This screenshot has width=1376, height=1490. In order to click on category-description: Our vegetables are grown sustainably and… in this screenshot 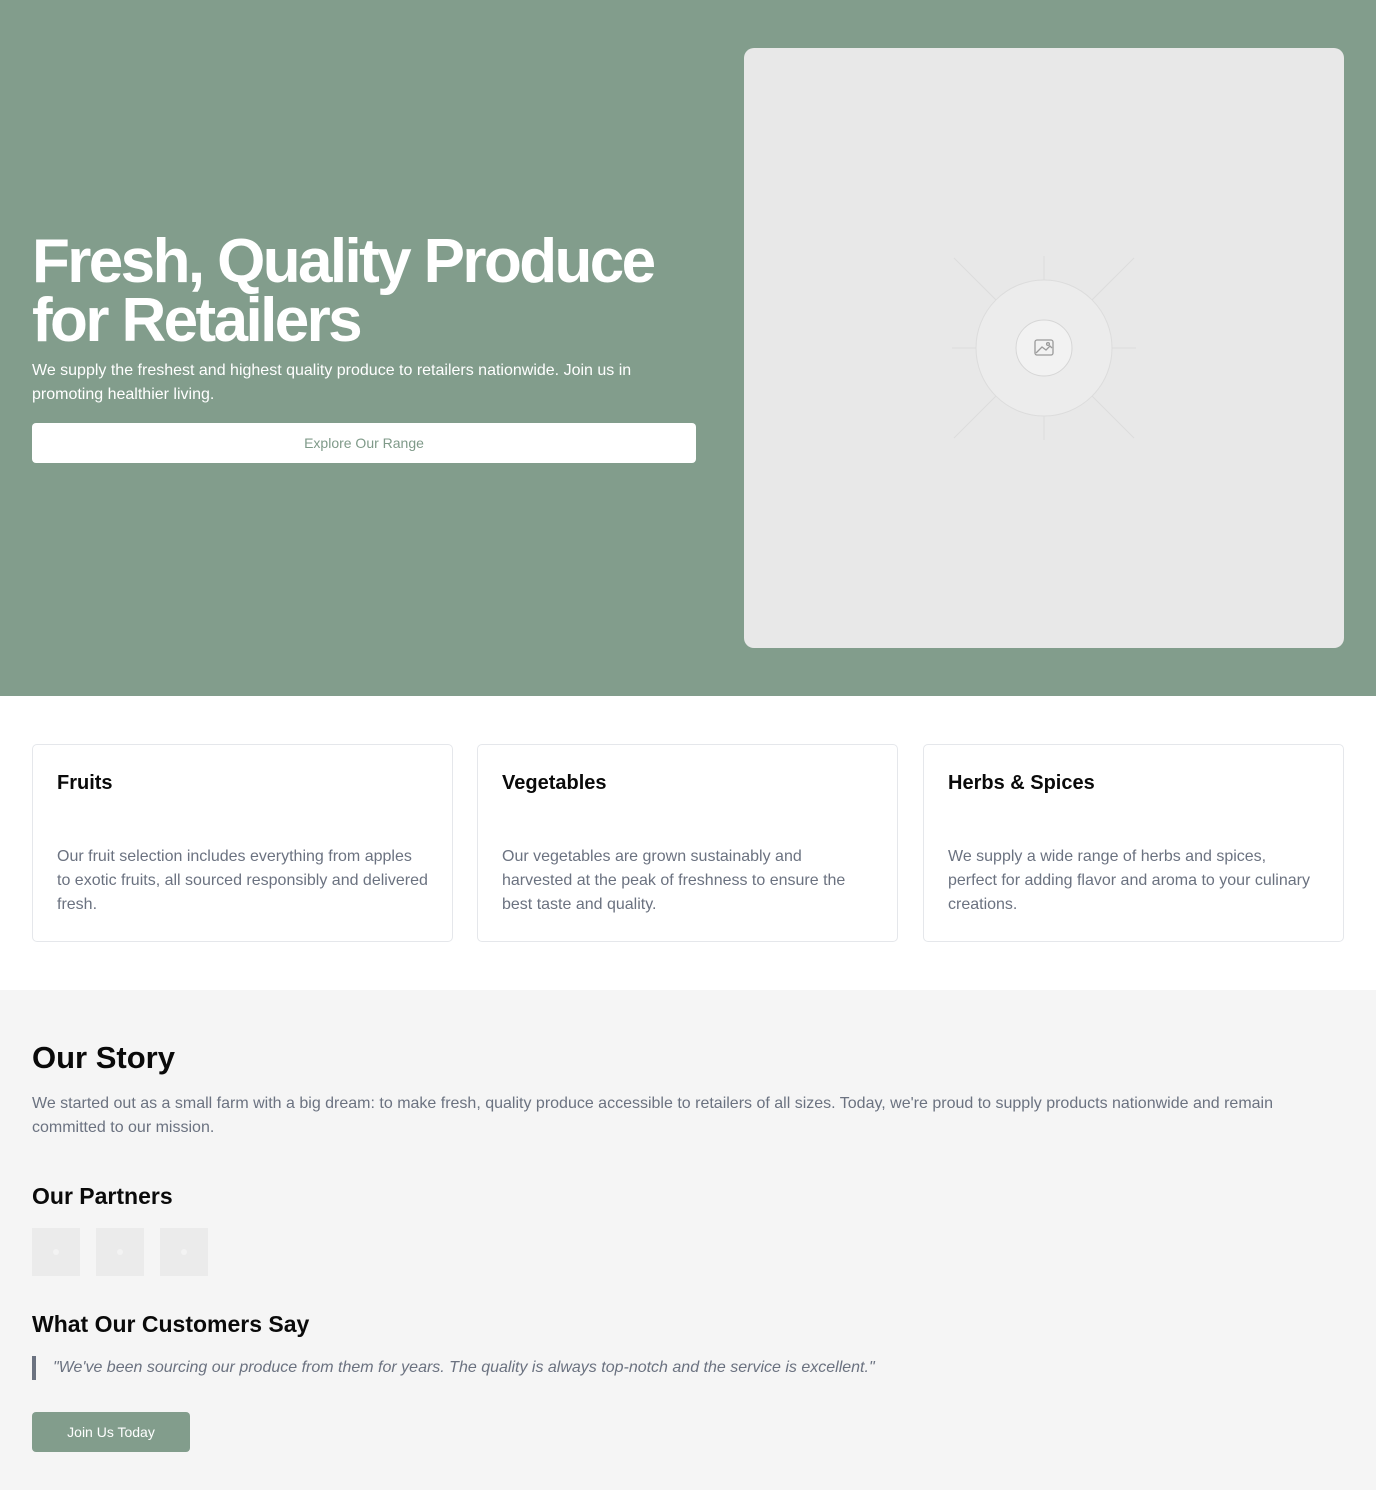, I will do `click(674, 880)`.